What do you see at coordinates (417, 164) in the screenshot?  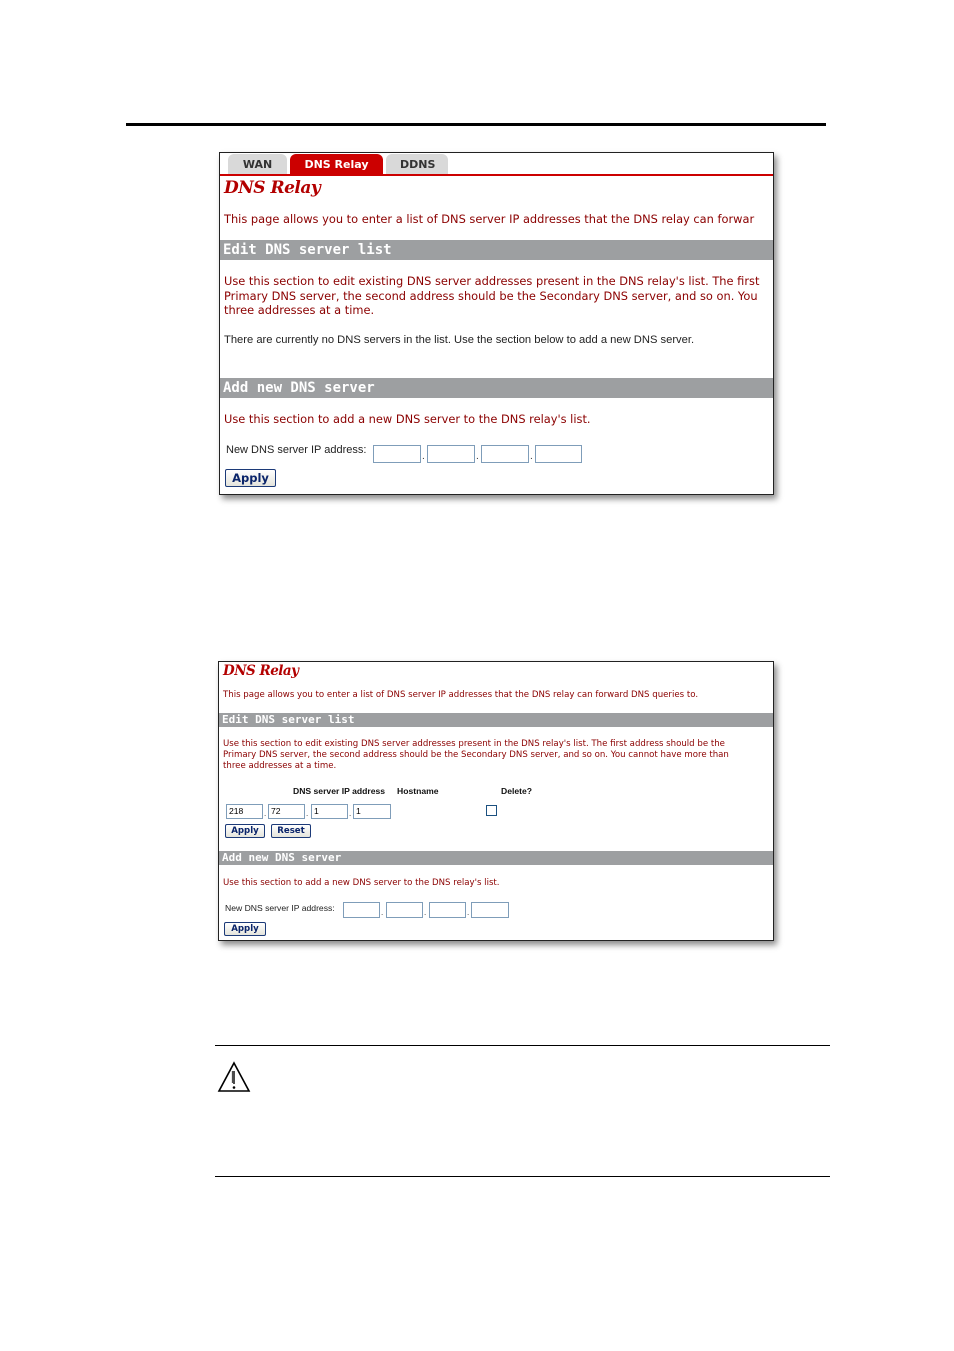 I see `tab-ddns: DDNS` at bounding box center [417, 164].